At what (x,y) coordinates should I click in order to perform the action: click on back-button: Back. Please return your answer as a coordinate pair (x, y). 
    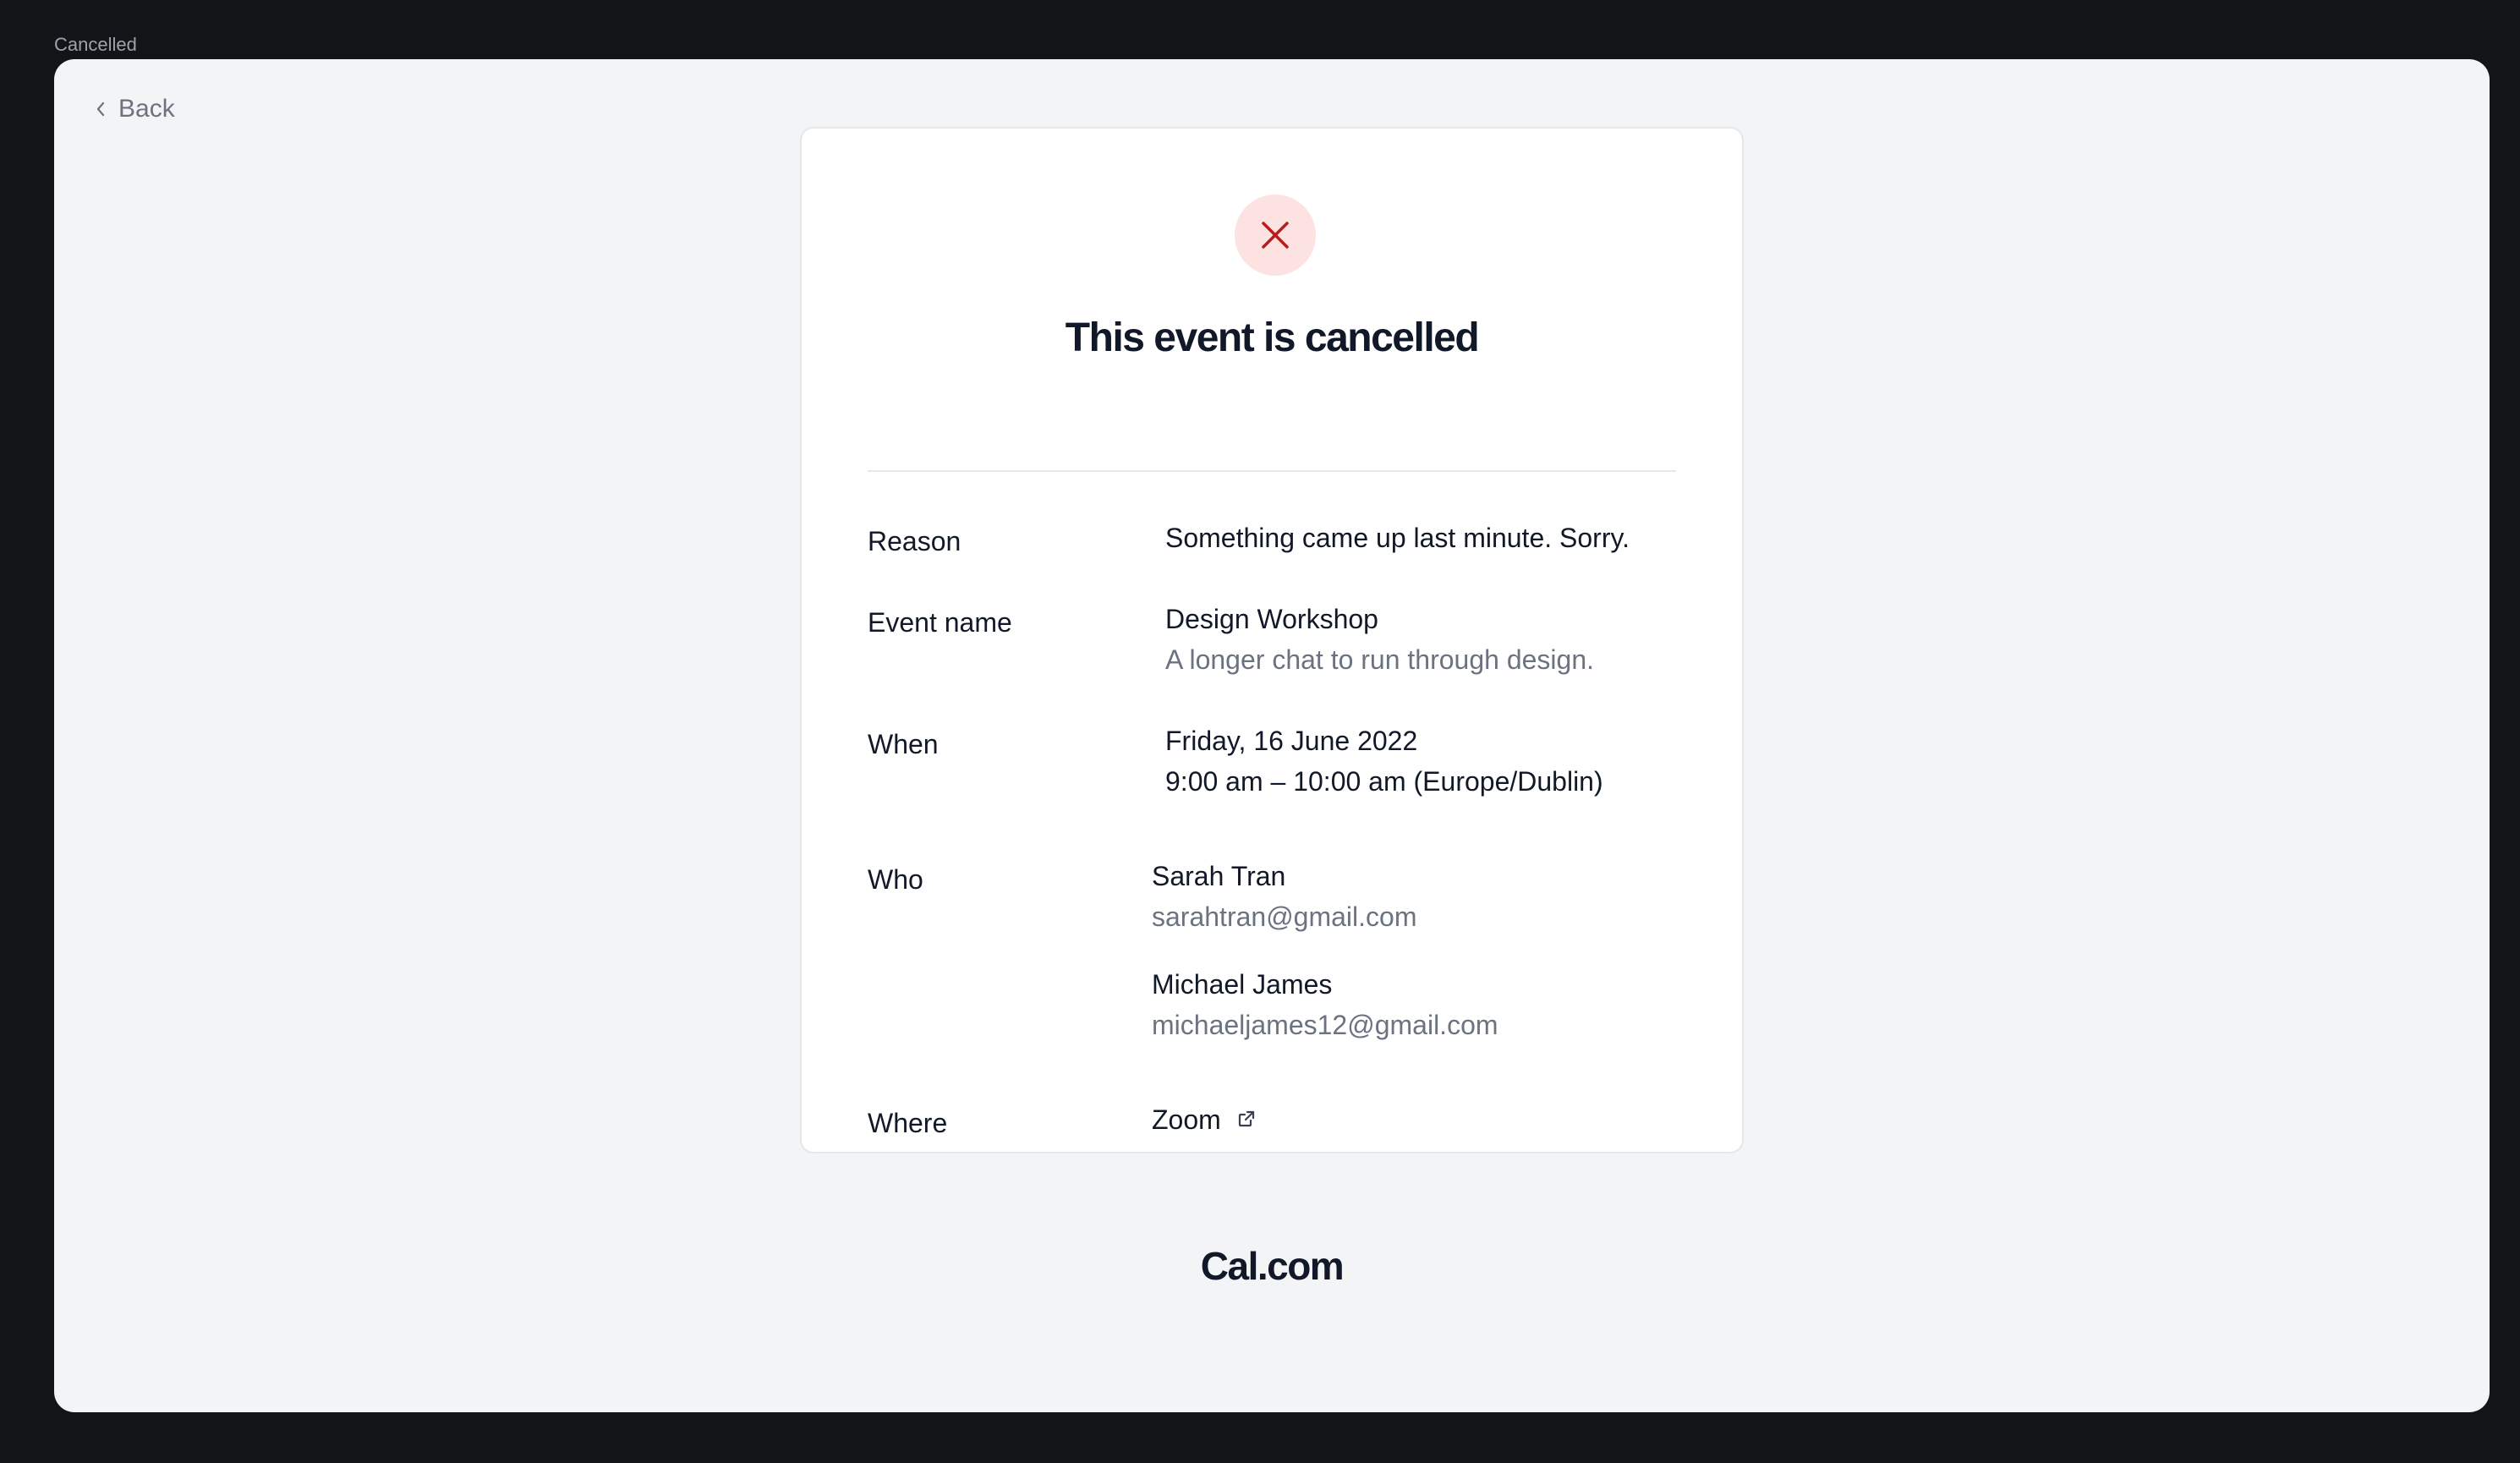
    Looking at the image, I should click on (135, 109).